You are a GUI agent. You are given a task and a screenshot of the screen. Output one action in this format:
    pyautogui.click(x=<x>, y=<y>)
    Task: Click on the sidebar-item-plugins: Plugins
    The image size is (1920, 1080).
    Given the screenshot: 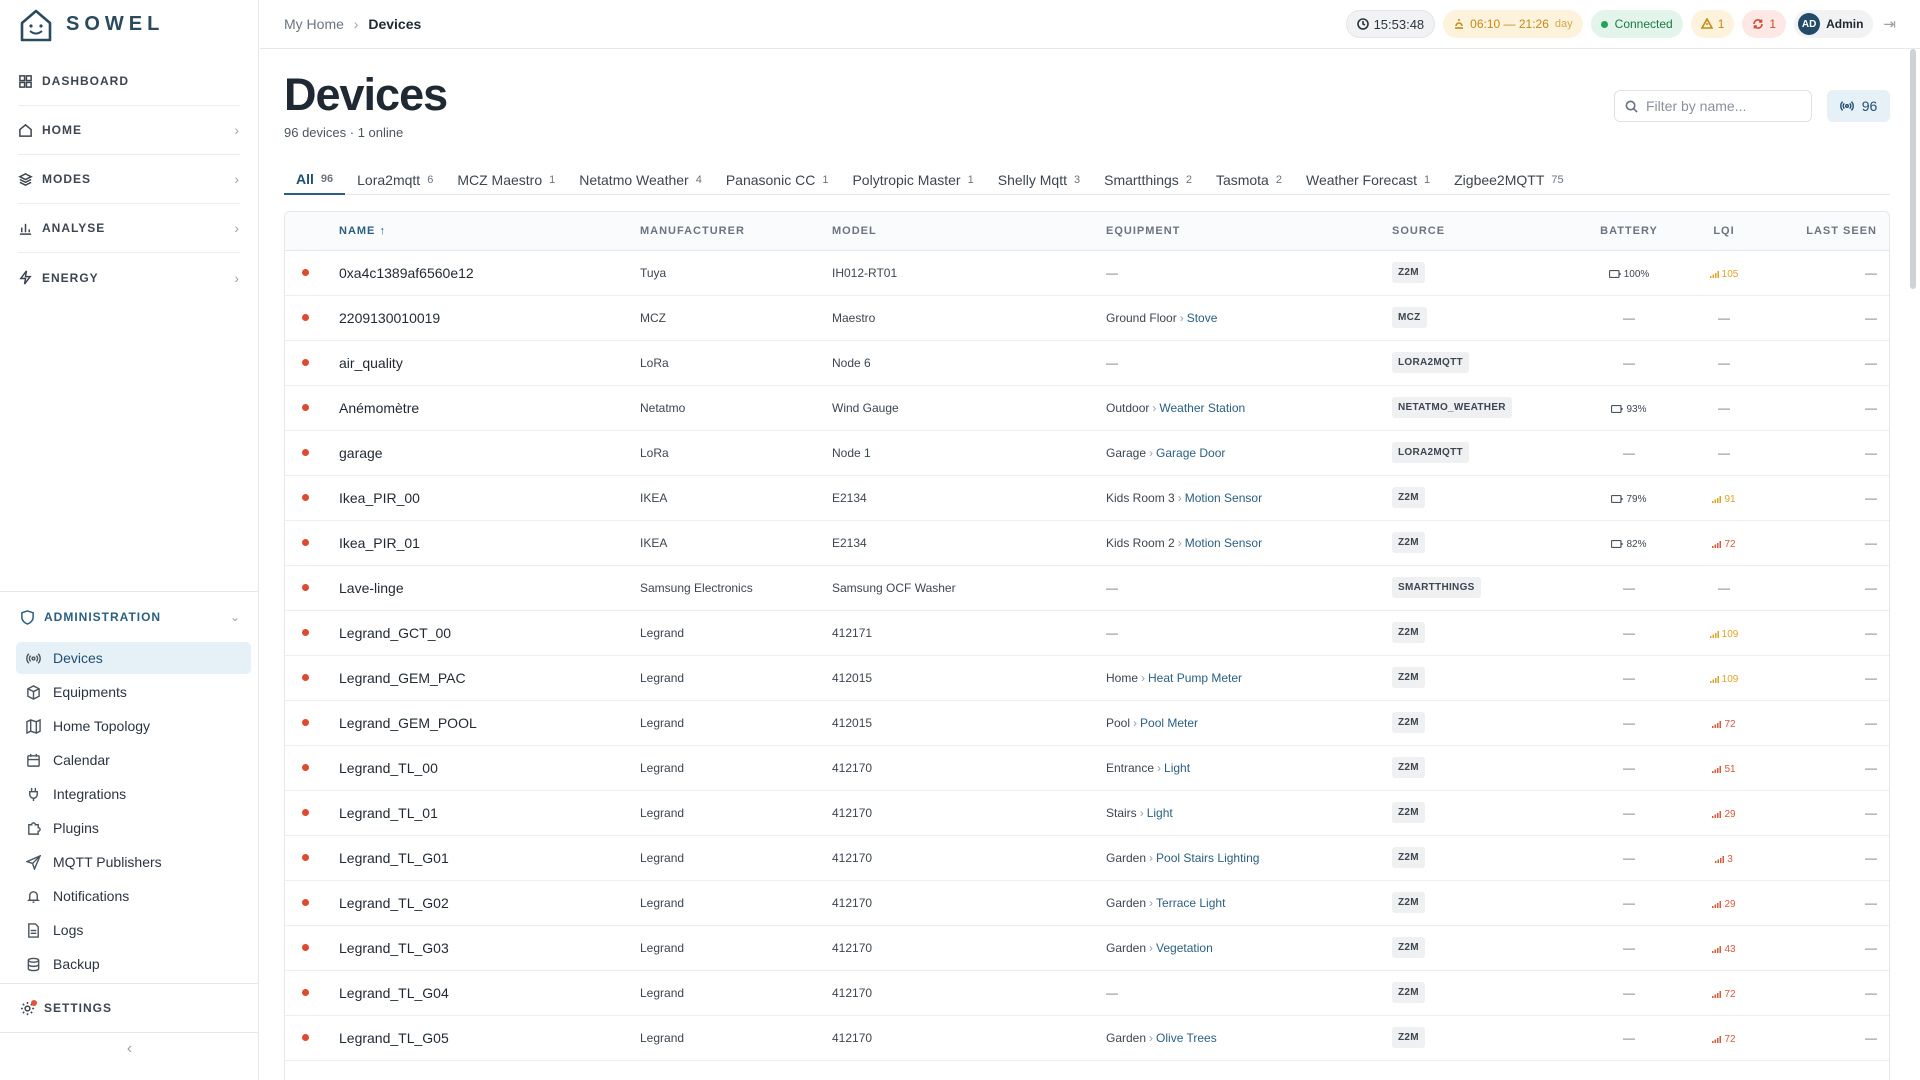 What is the action you would take?
    pyautogui.click(x=133, y=828)
    